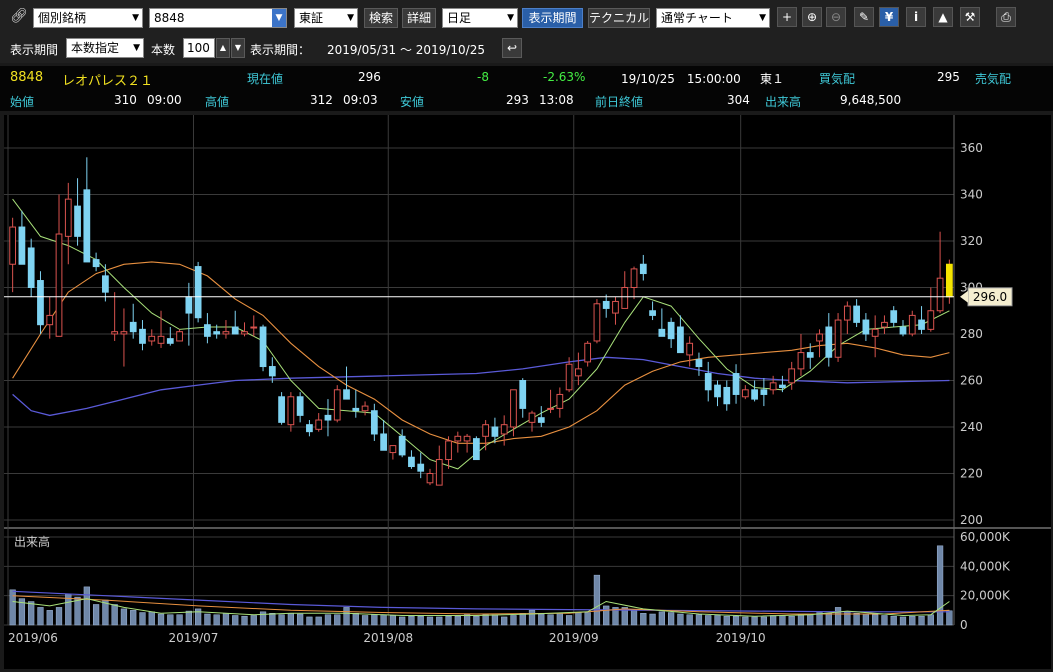  Describe the element at coordinates (619, 18) in the screenshot. I see `technical-button: テクニカル` at that location.